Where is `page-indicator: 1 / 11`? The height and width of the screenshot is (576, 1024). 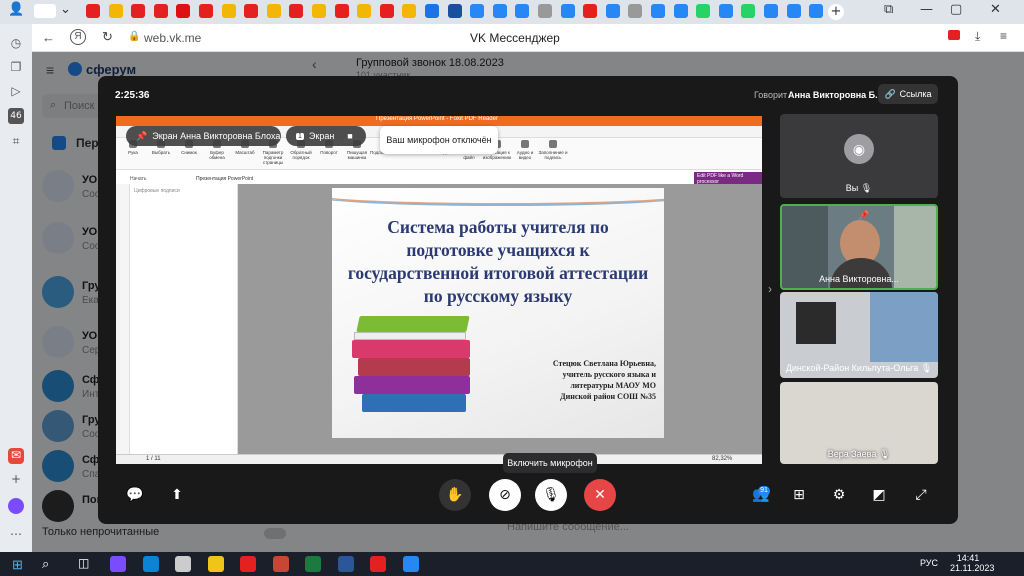
page-indicator: 1 / 11 is located at coordinates (153, 459).